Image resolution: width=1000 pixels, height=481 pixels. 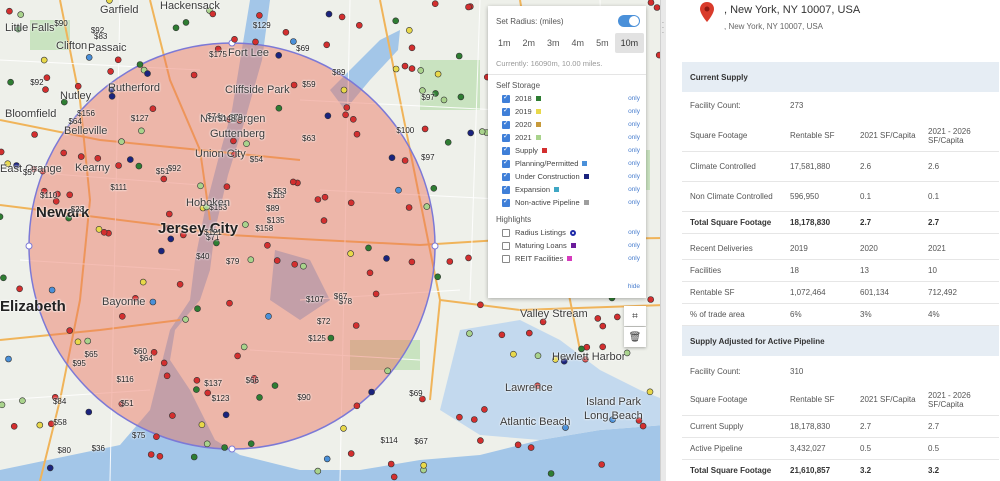 What do you see at coordinates (629, 21) in the screenshot?
I see `radius-toggle` at bounding box center [629, 21].